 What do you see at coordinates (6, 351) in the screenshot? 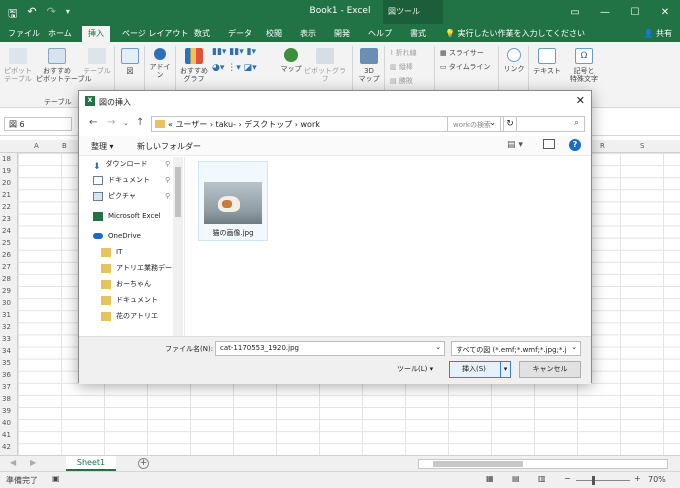
I see `row-header: 34` at bounding box center [6, 351].